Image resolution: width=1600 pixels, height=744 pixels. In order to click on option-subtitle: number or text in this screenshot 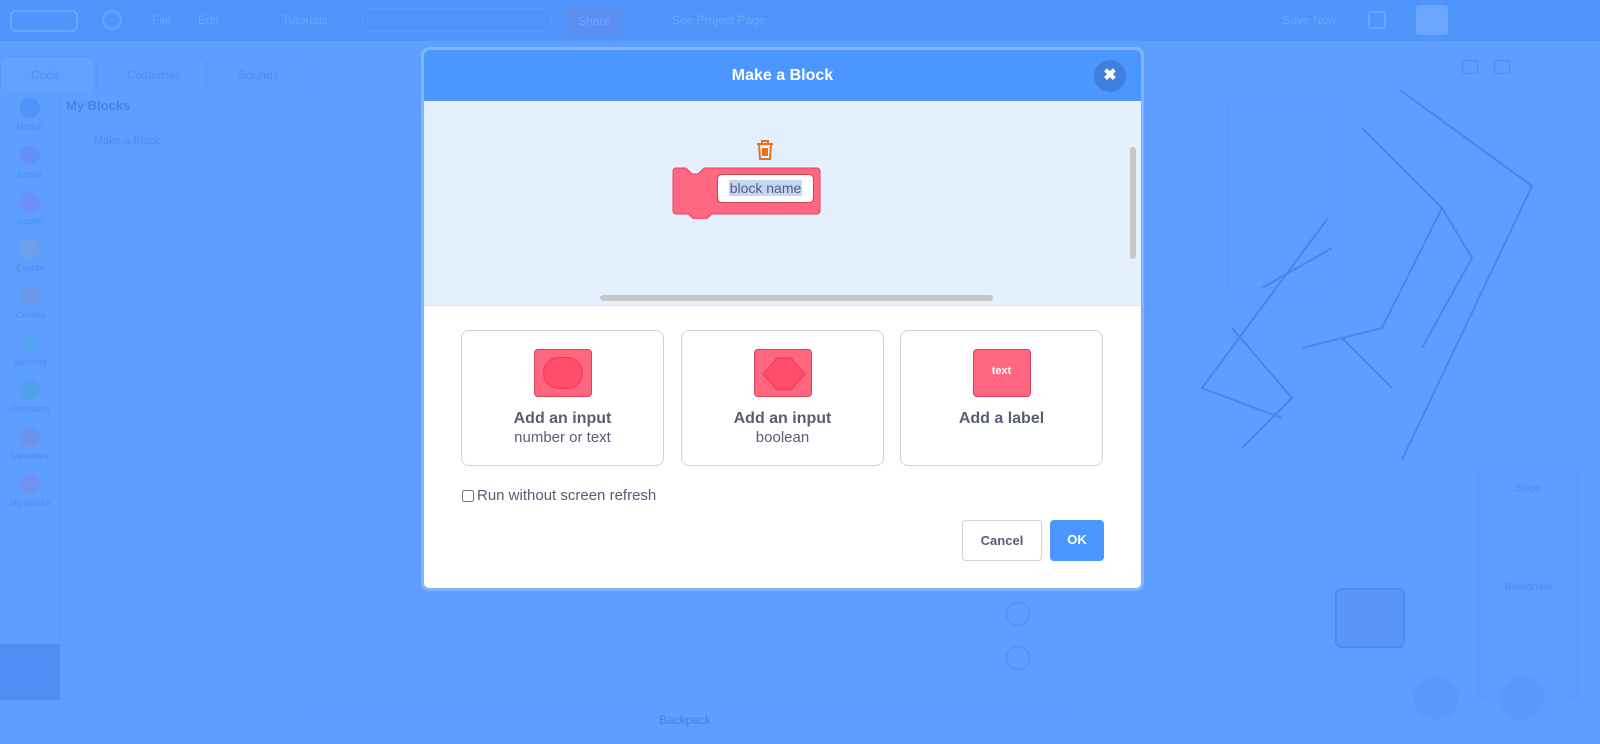, I will do `click(562, 437)`.